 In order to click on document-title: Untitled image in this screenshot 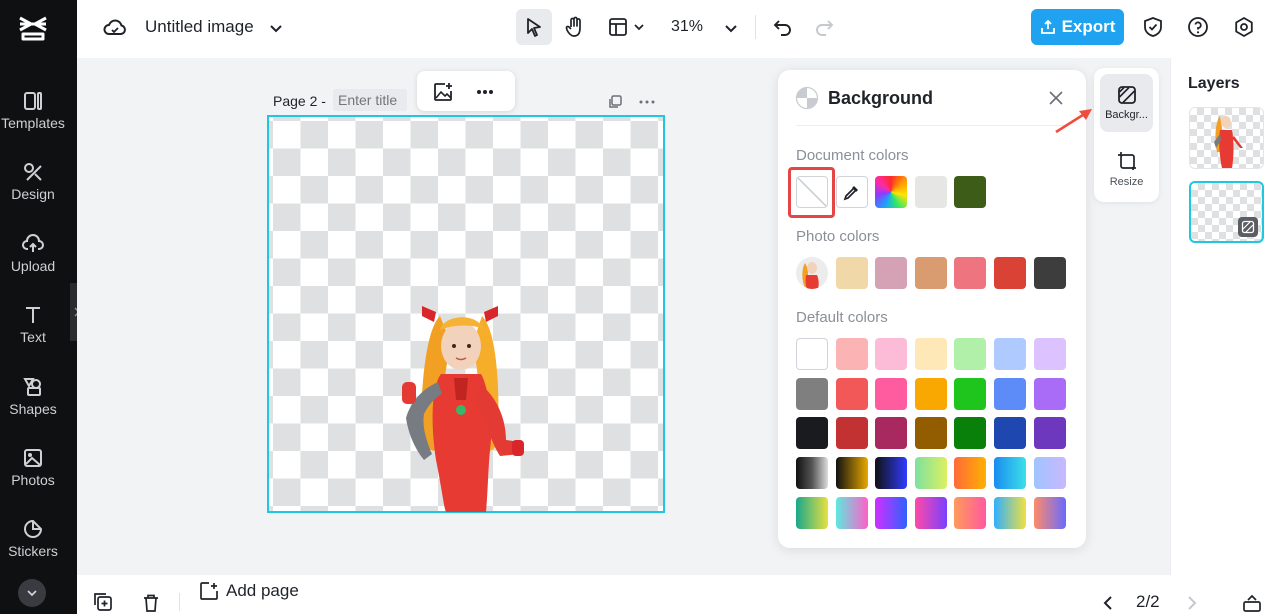, I will do `click(199, 27)`.